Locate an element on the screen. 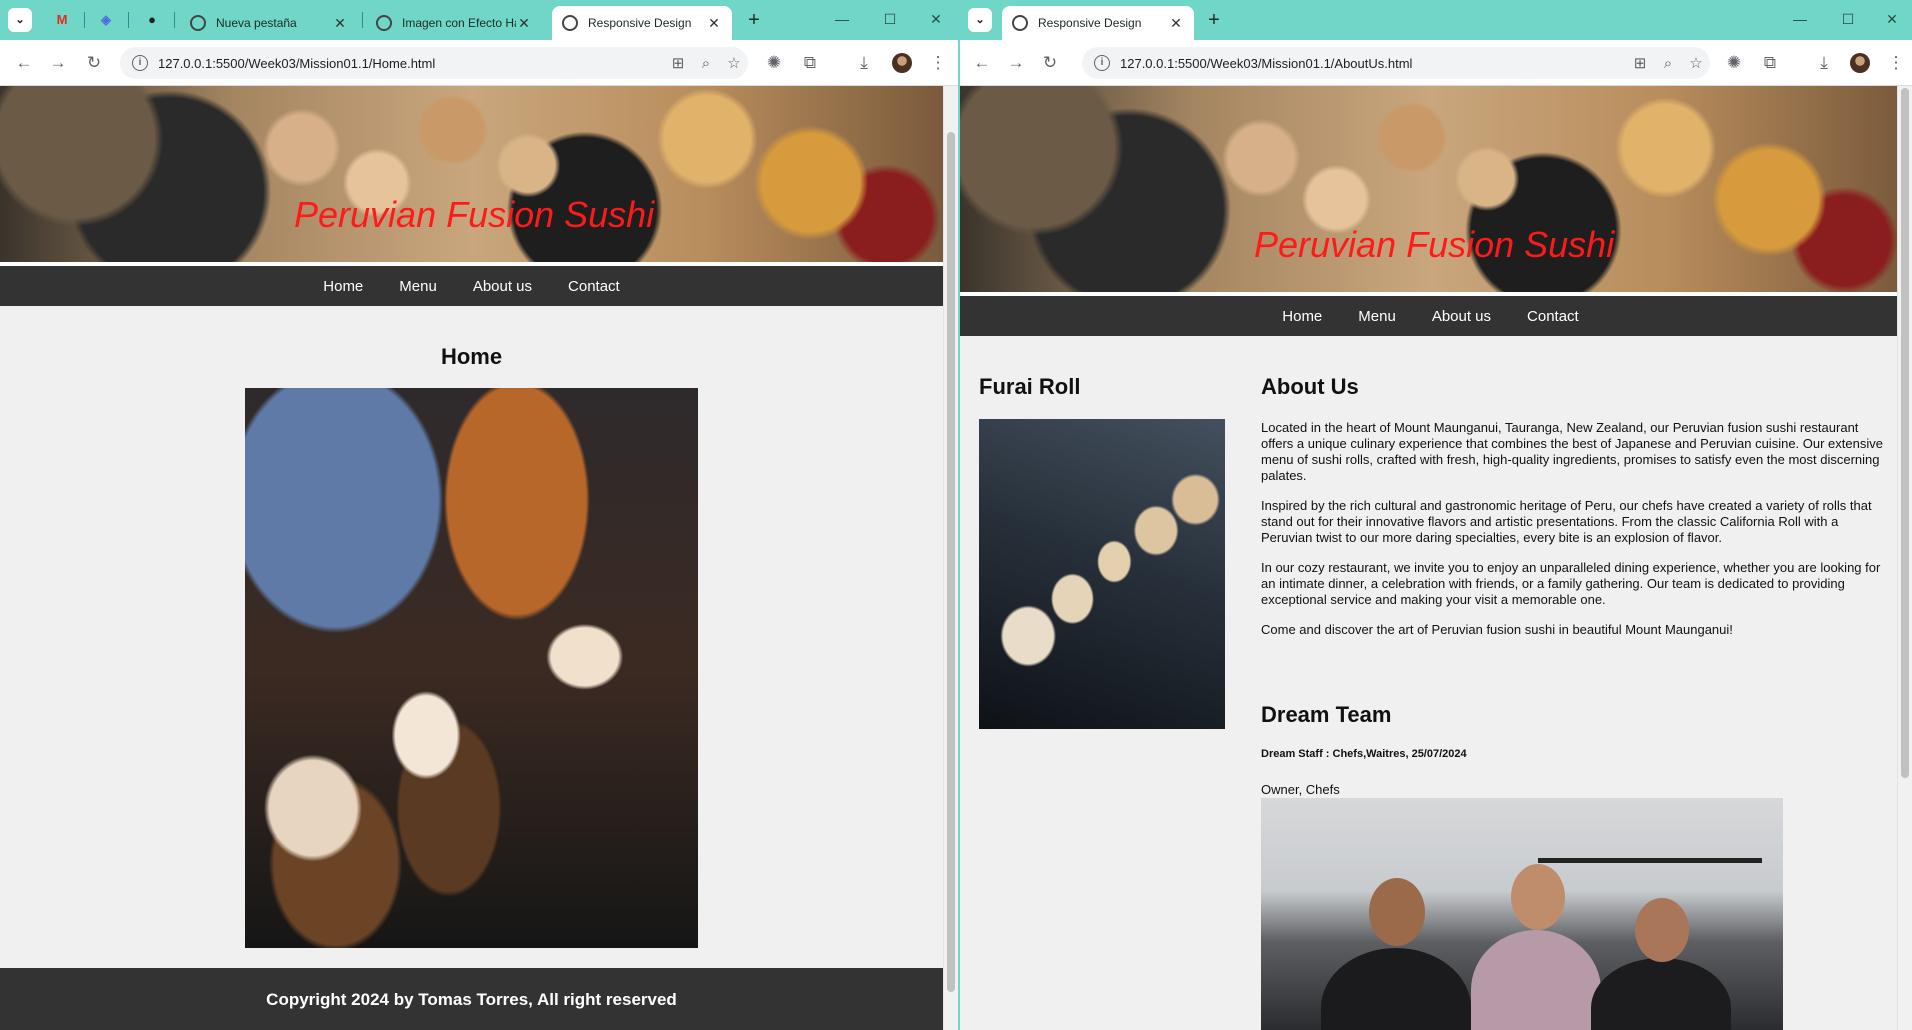 The width and height of the screenshot is (1912, 1030). sidebar-heading: Furai Roll is located at coordinates (1030, 386).